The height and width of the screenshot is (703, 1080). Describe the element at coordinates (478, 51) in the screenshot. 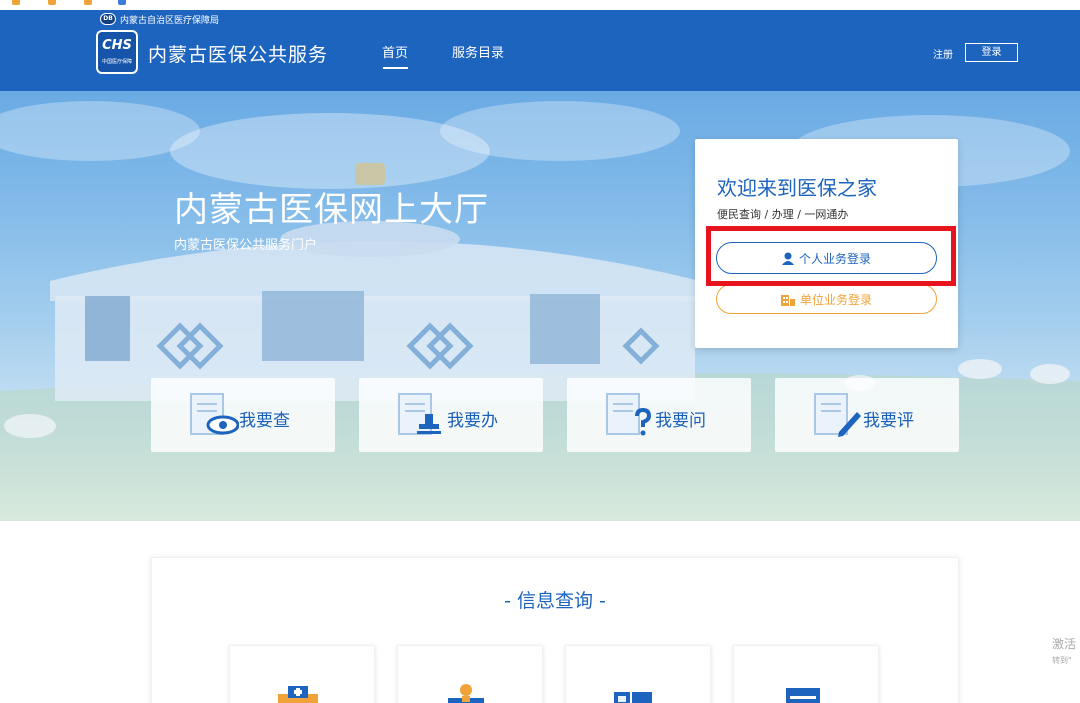

I see `nav-service-catalog: 服务目录` at that location.